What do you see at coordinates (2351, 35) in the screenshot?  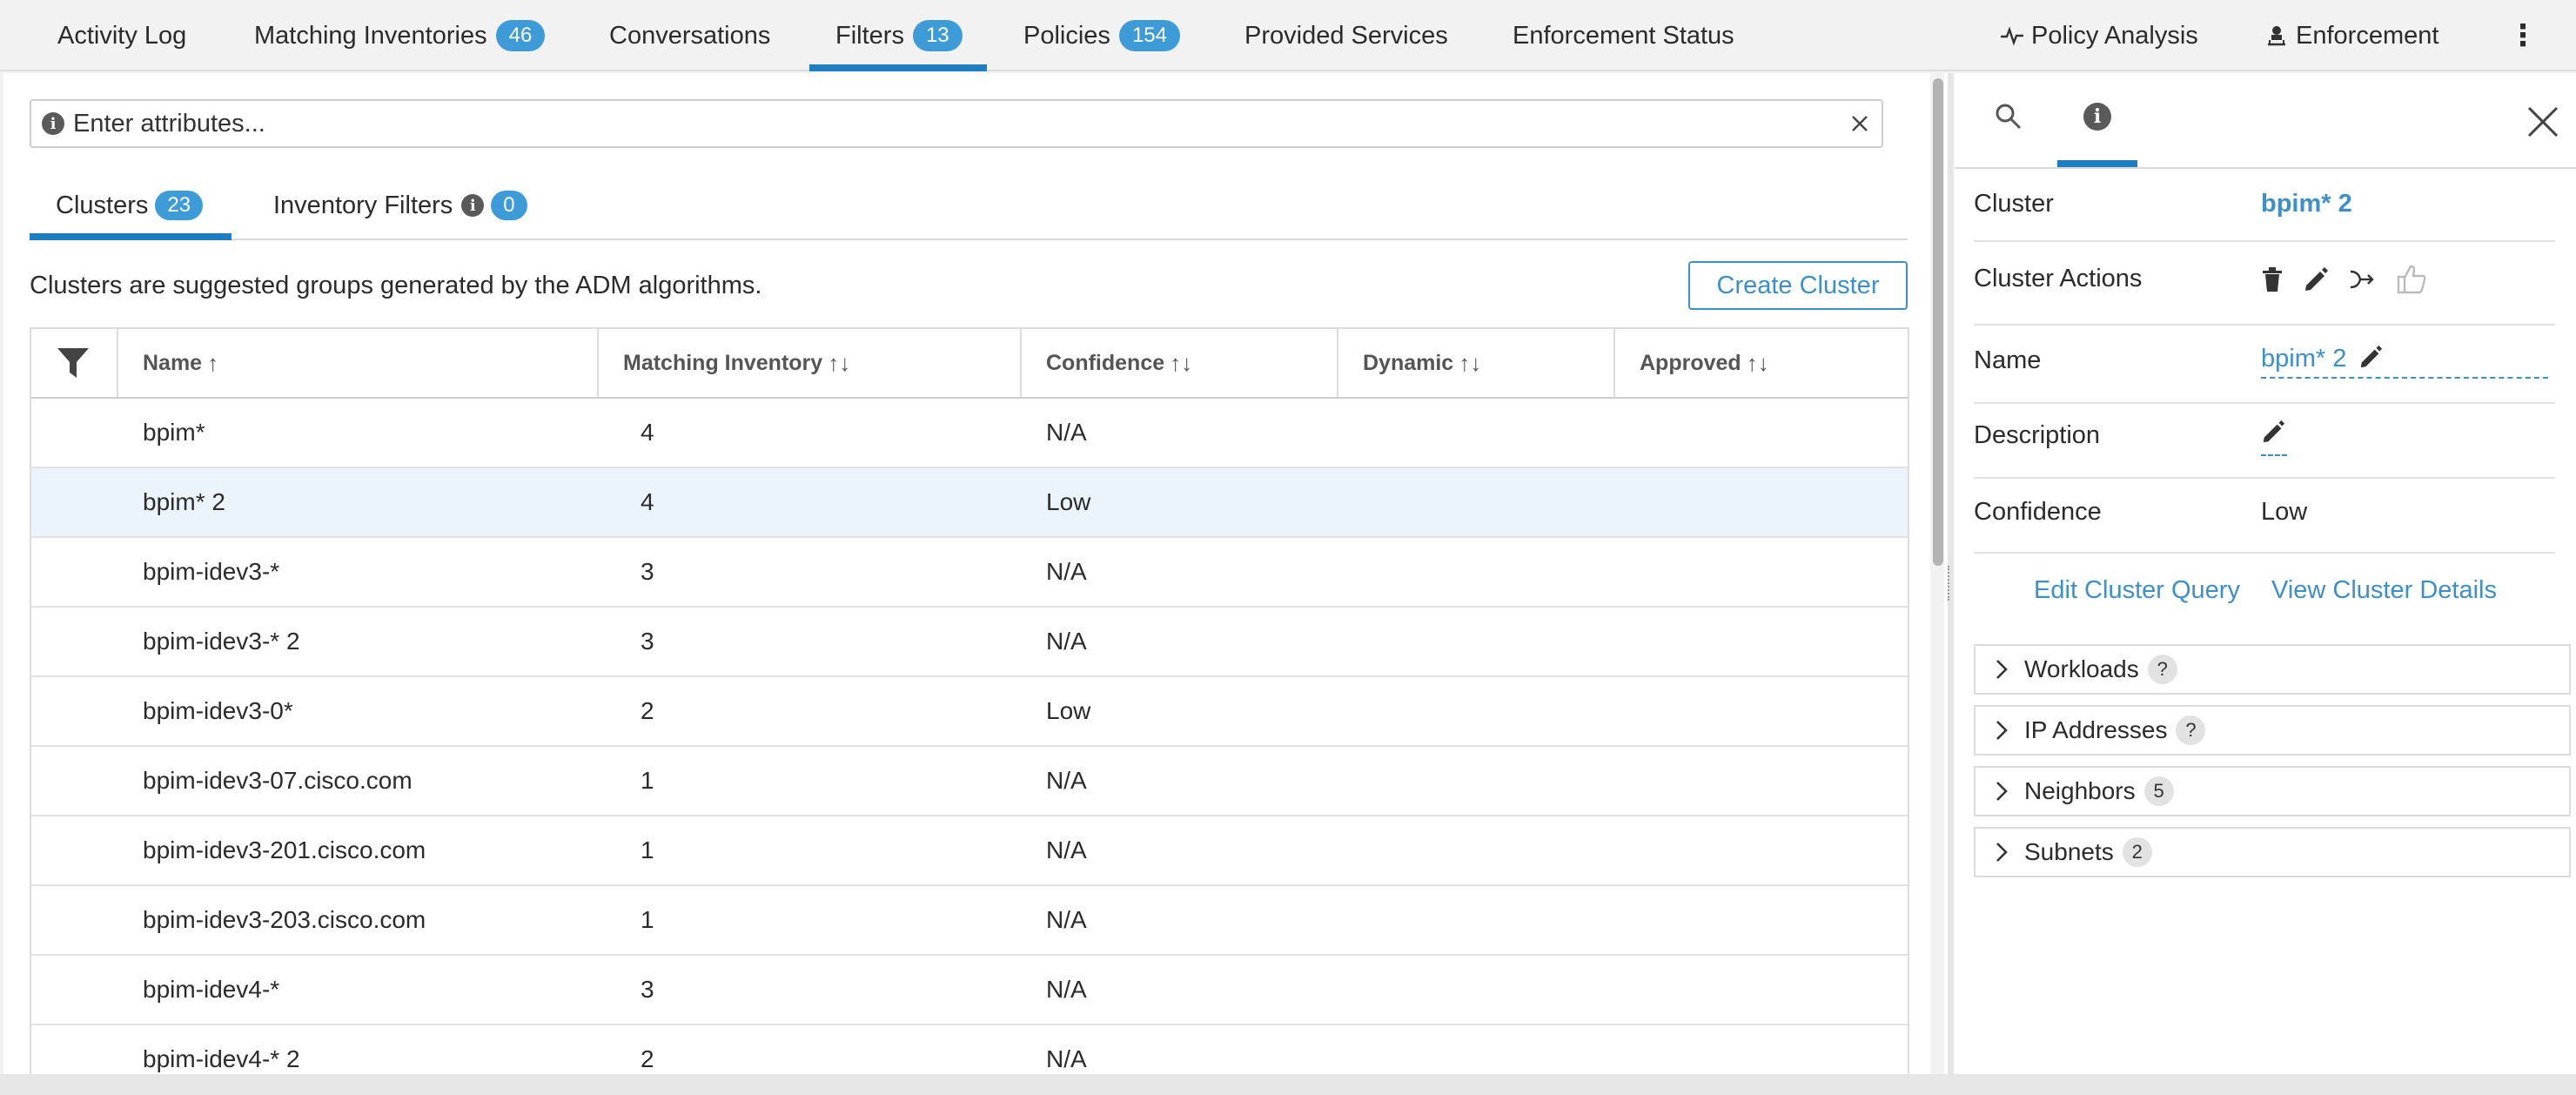 I see `enforcement-button: Enforcement` at bounding box center [2351, 35].